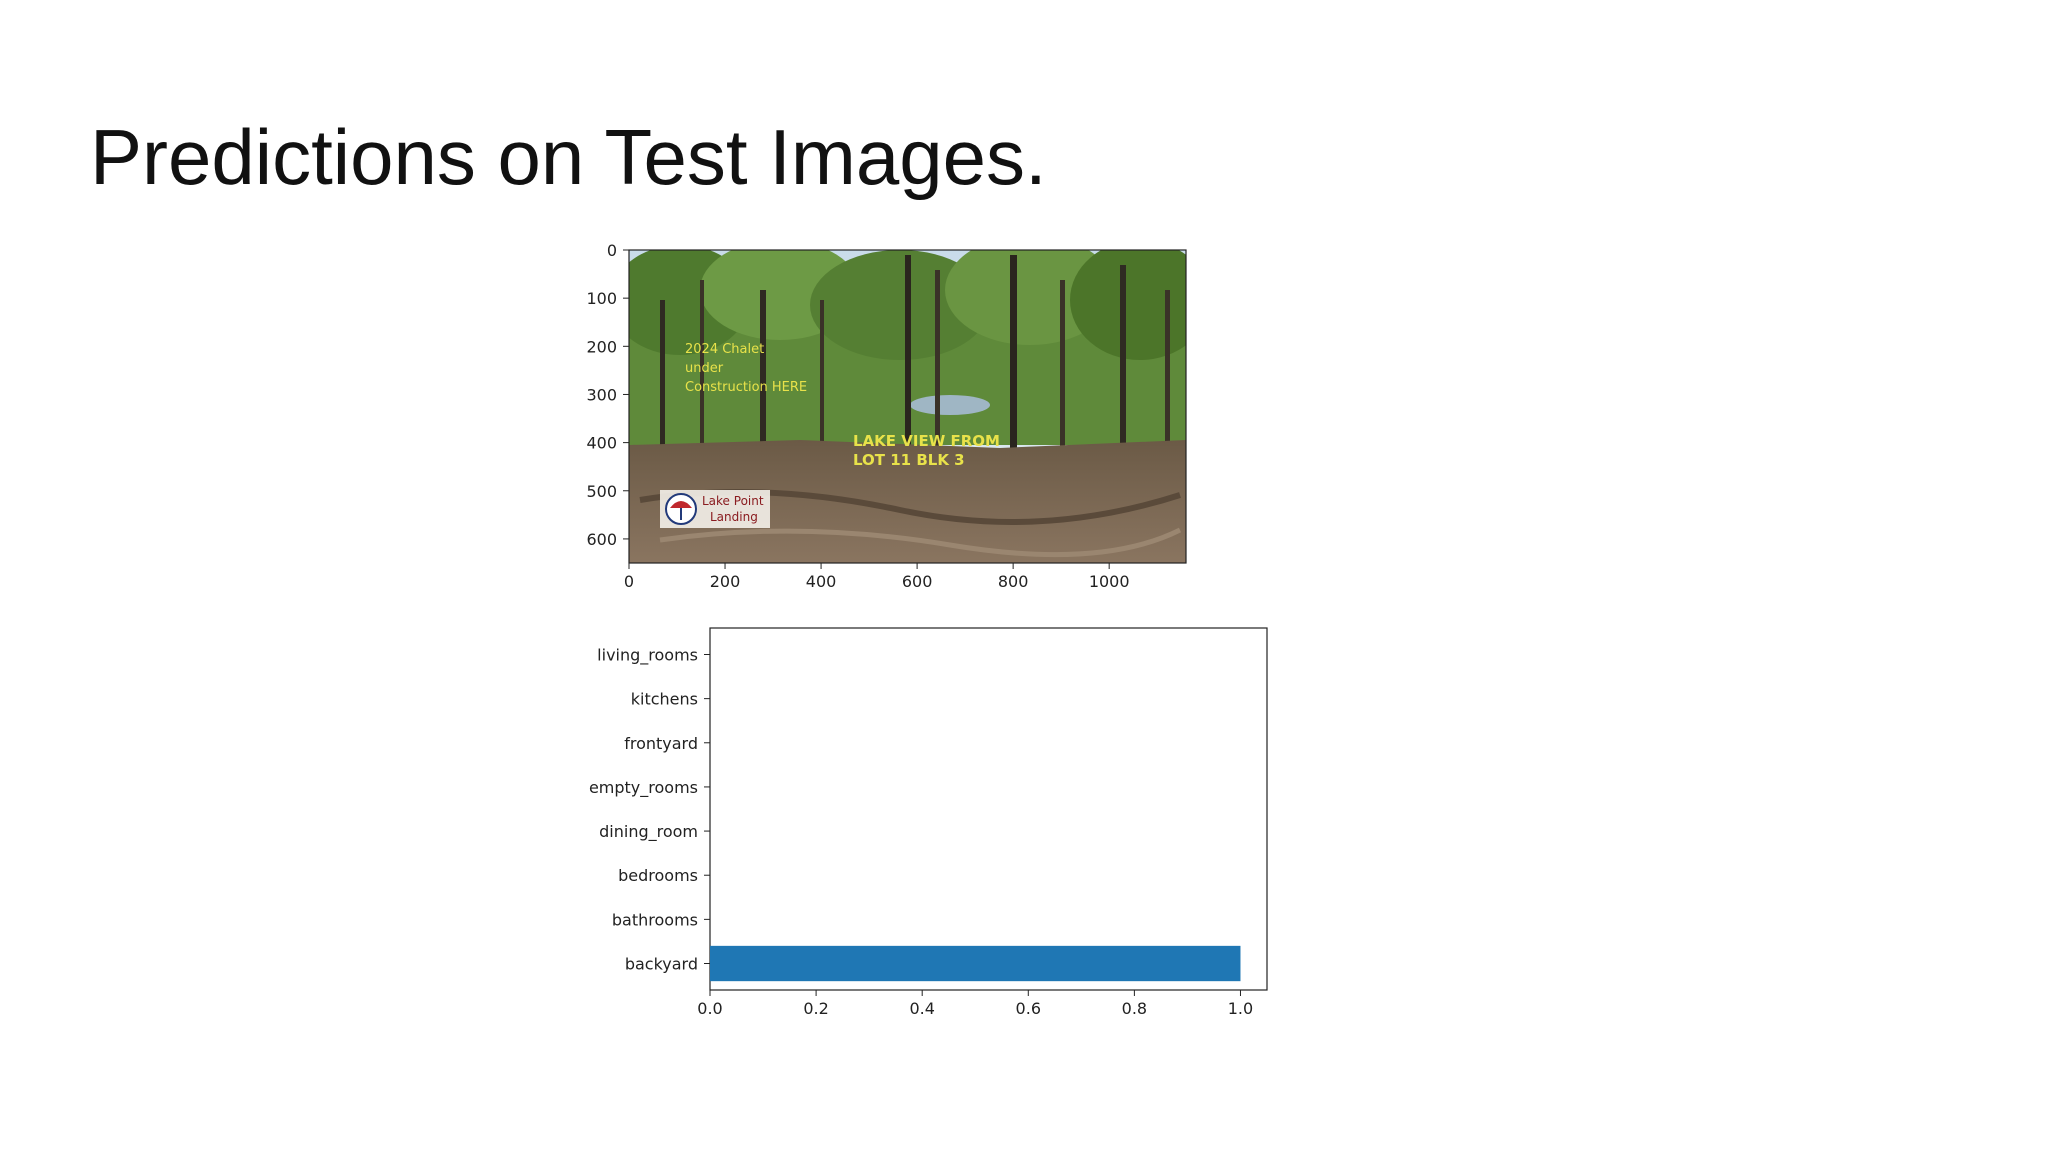 The image size is (2048, 1152). Describe the element at coordinates (724, 349) in the screenshot. I see `photo-caption-chalet-1: 2024 Chalet` at that location.